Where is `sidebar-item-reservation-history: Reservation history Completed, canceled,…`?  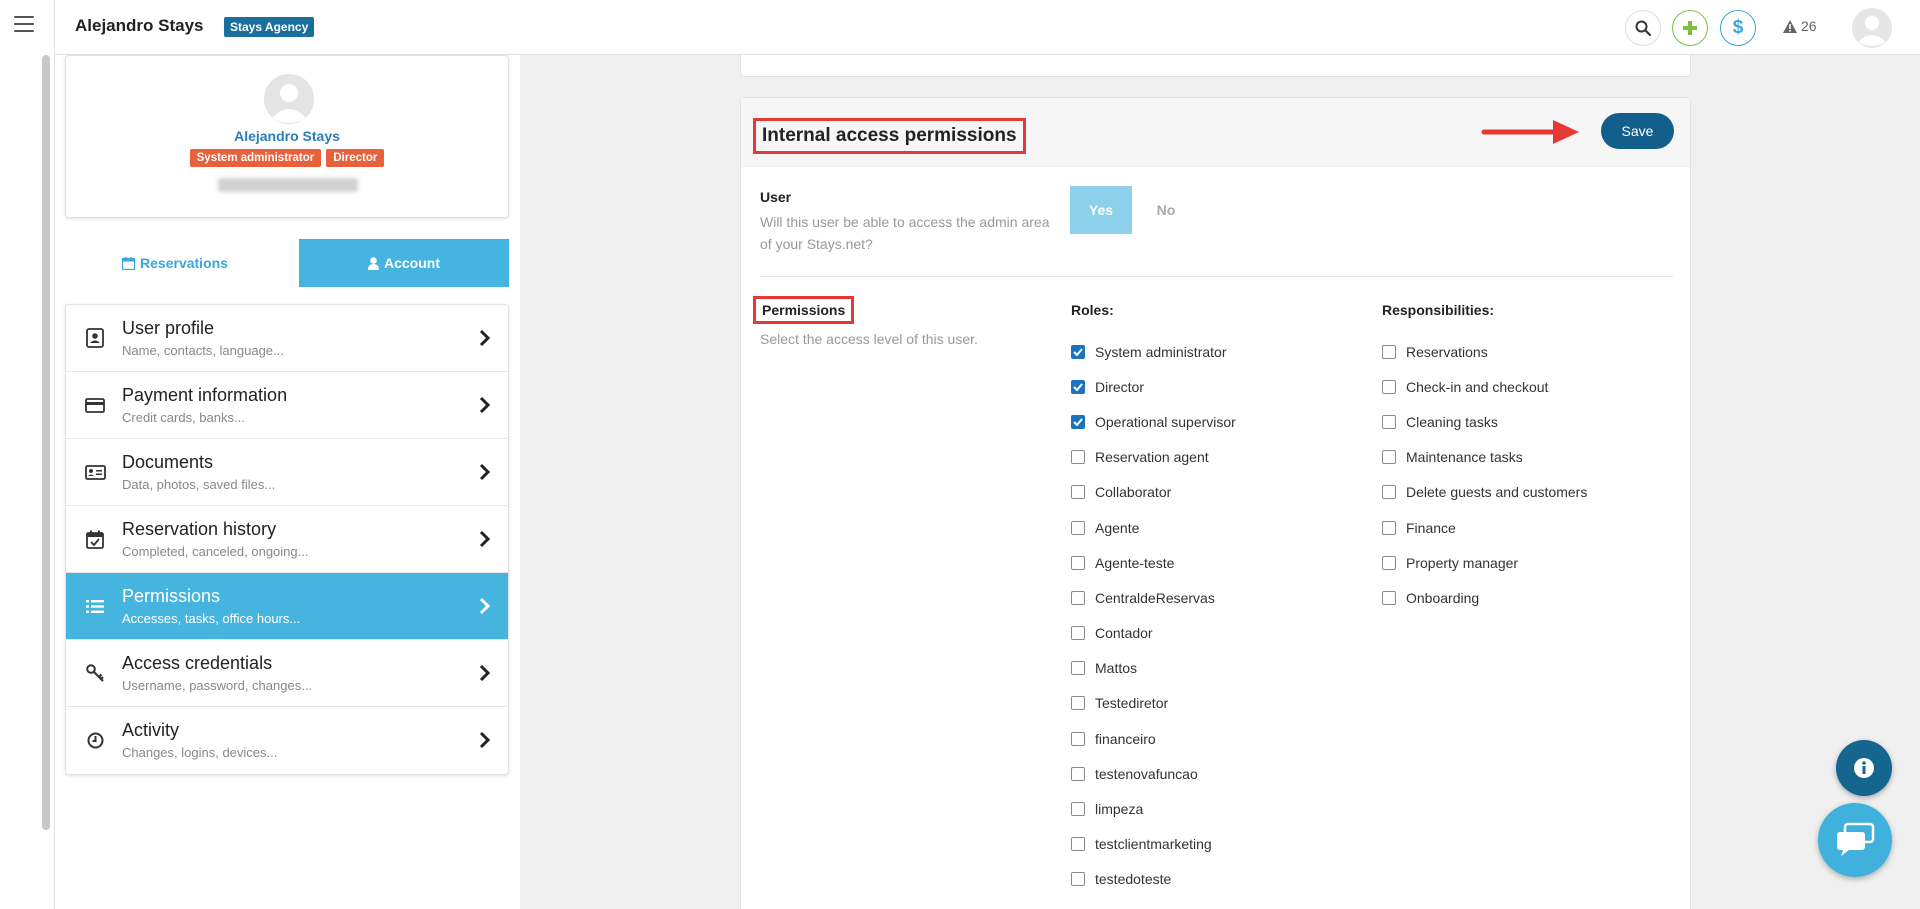 sidebar-item-reservation-history: Reservation history Completed, canceled,… is located at coordinates (287, 539).